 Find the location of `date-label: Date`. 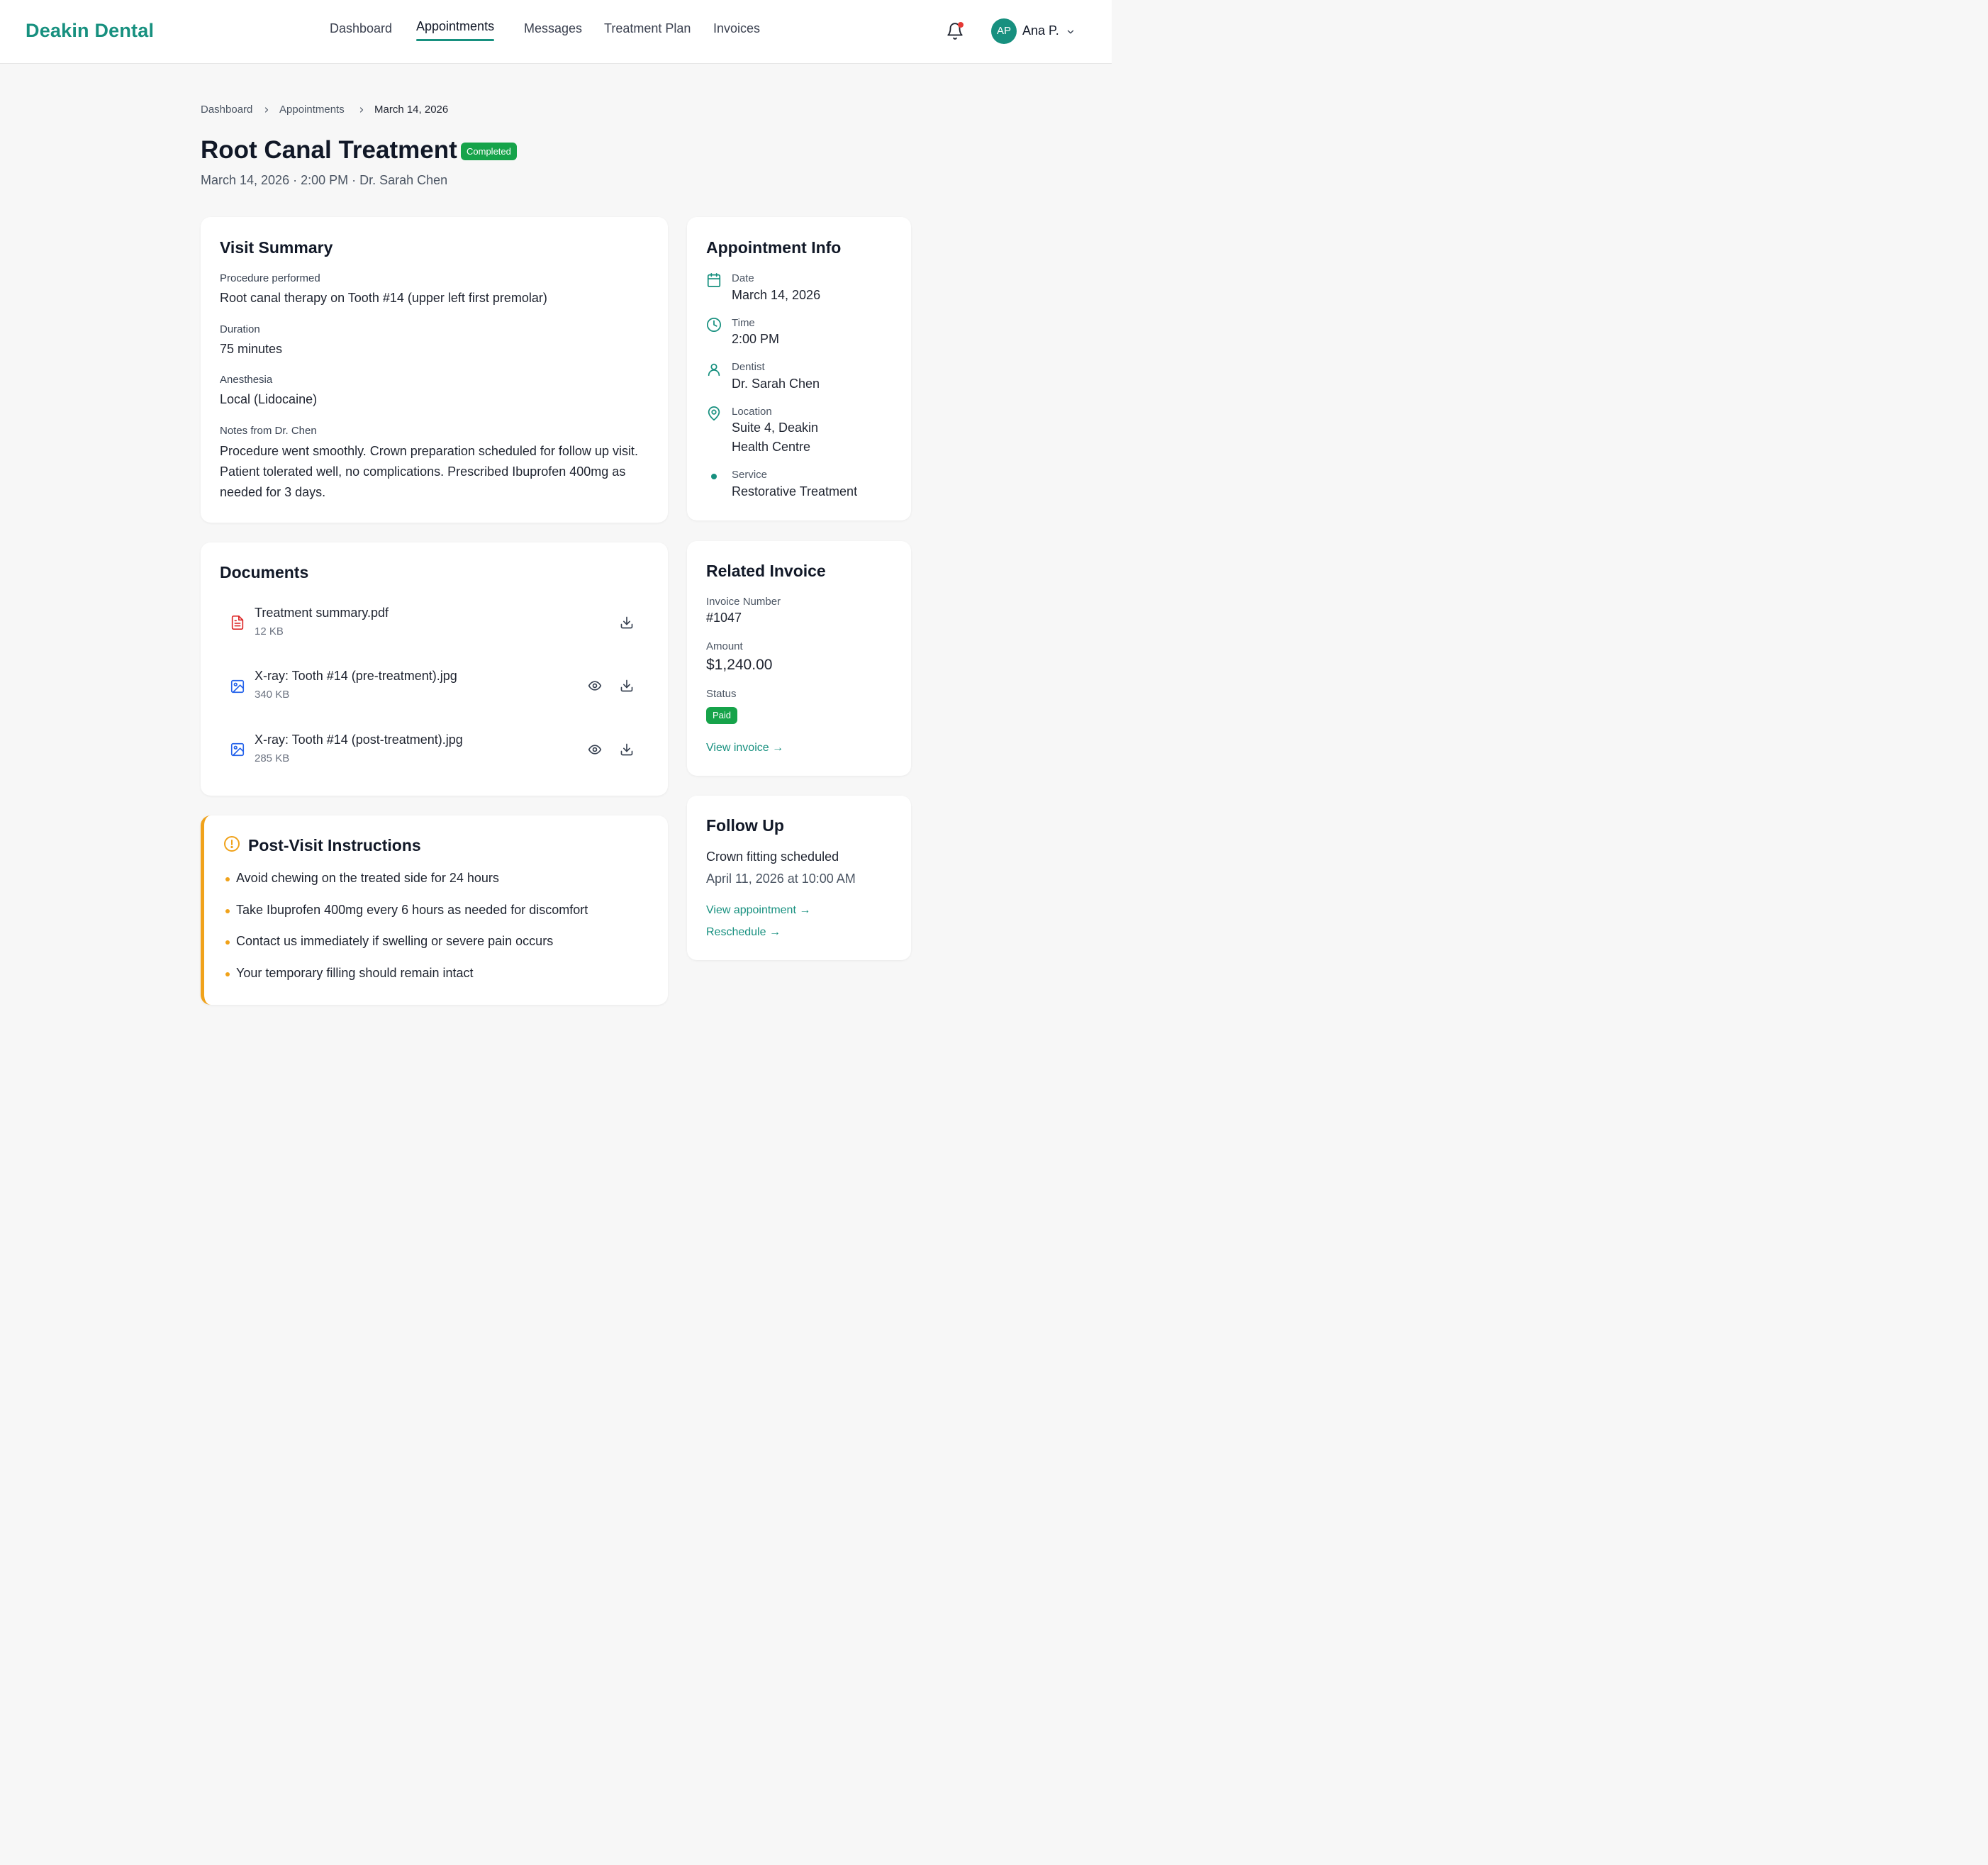

date-label: Date is located at coordinates (743, 278).